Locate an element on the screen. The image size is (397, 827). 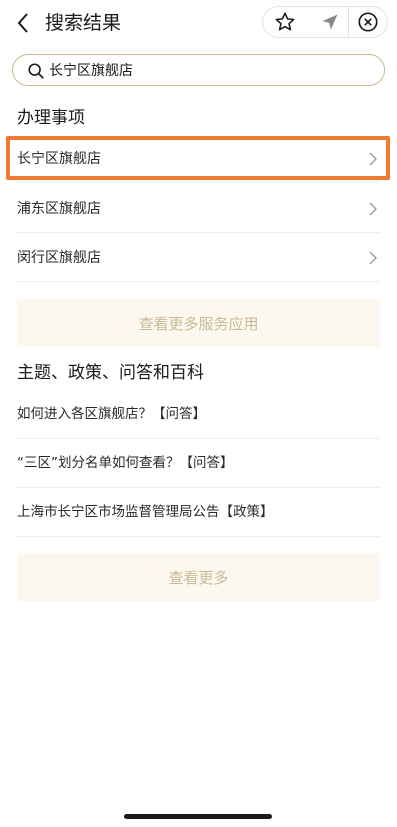
topic-item: 上海市长宁区市场监督管理局公告【政策】 is located at coordinates (198, 513).